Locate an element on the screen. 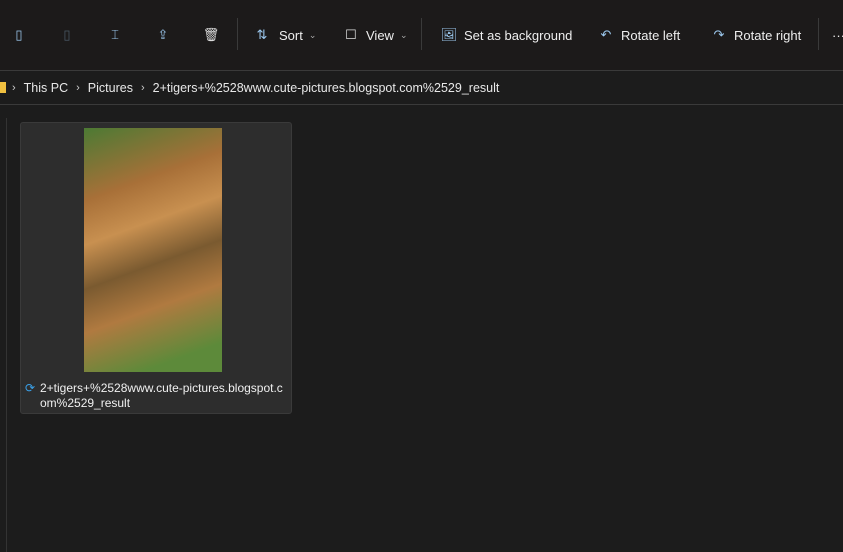 The image size is (843, 552). rotate-right-icon: ↷ is located at coordinates (719, 34).